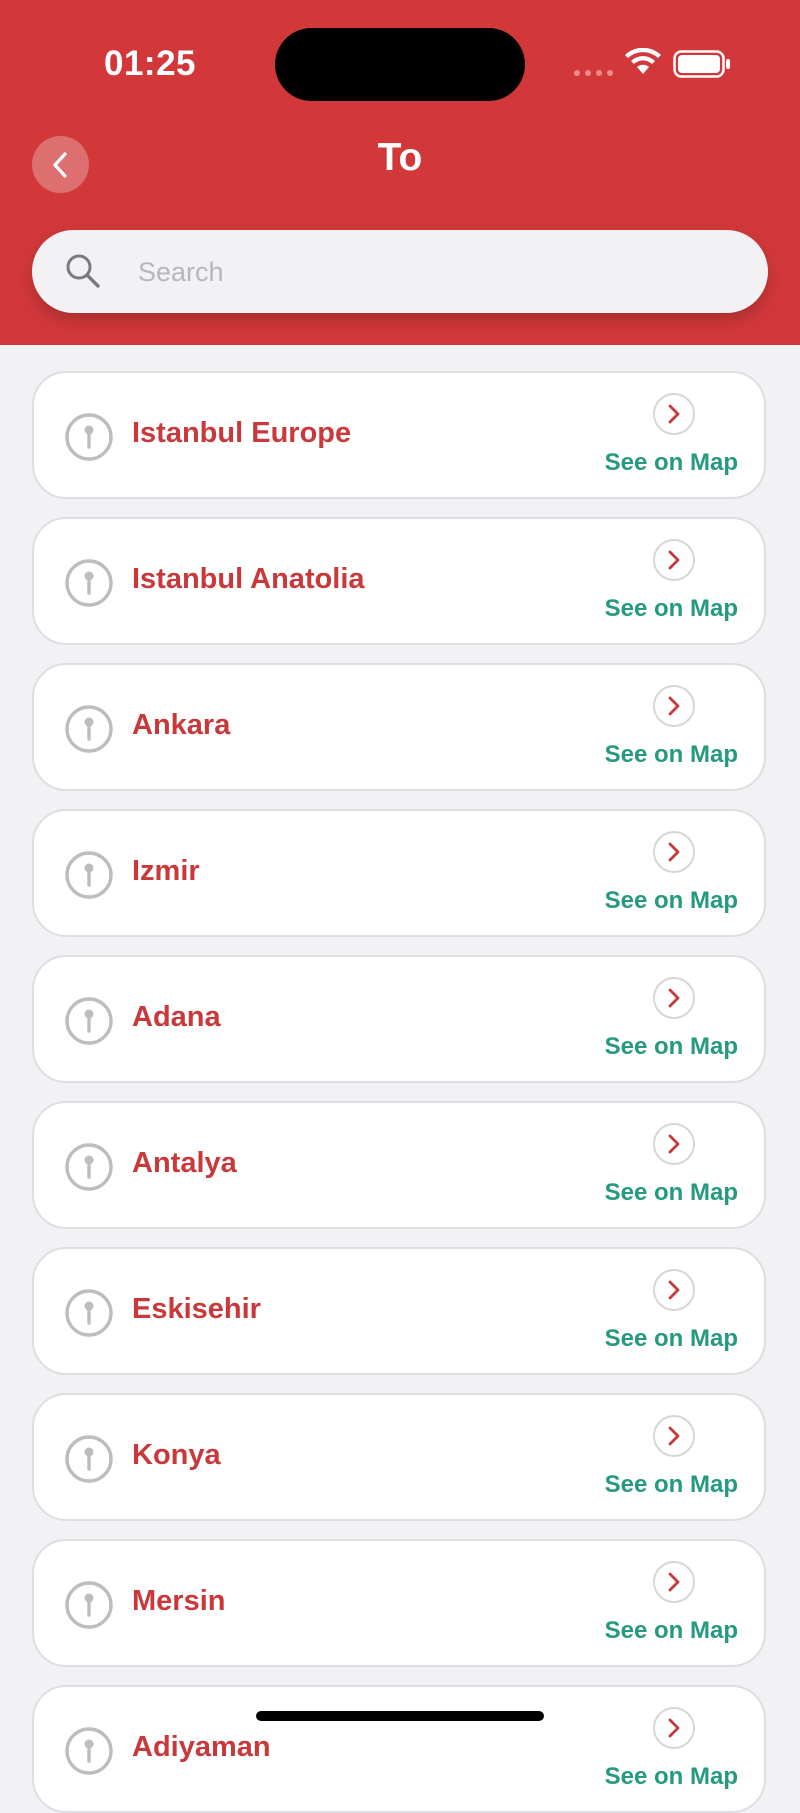  What do you see at coordinates (176, 1455) in the screenshot?
I see `city-name: Konya` at bounding box center [176, 1455].